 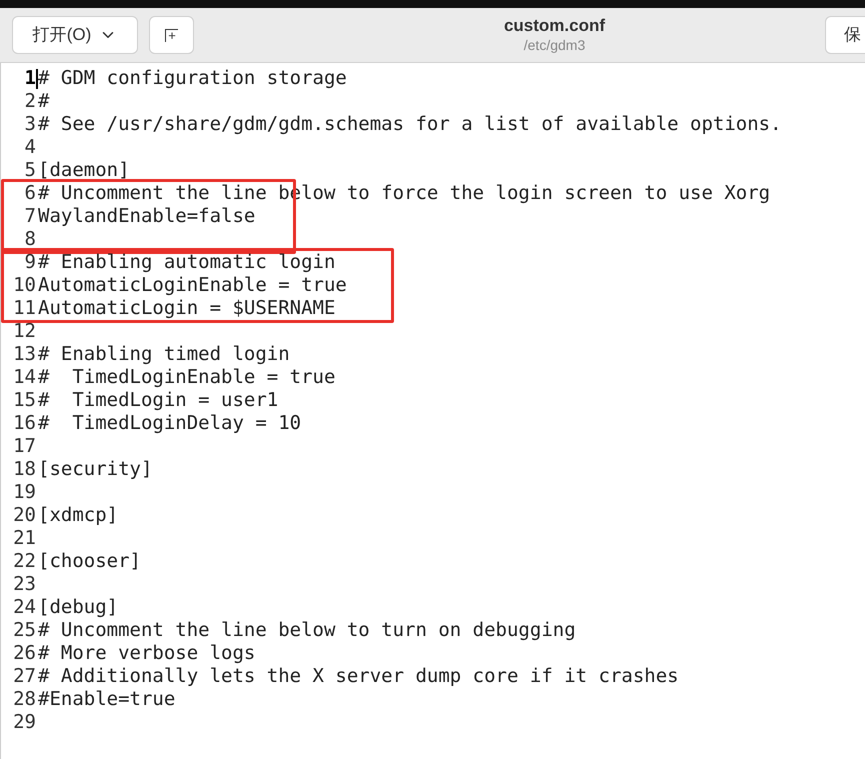 What do you see at coordinates (107, 699) in the screenshot?
I see `code-line: #Enable=true` at bounding box center [107, 699].